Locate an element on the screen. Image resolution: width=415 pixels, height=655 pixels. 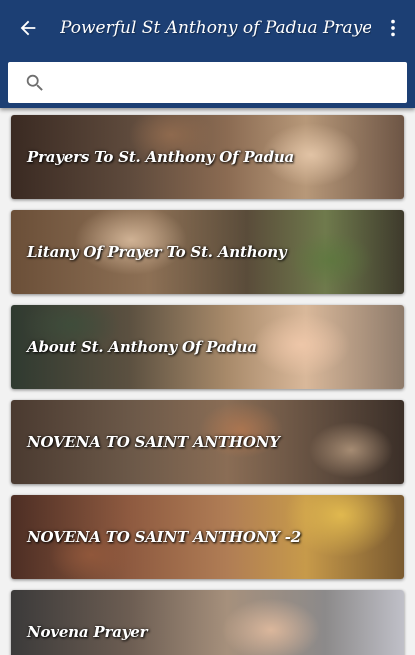
arrow-back-icon is located at coordinates (28, 28).